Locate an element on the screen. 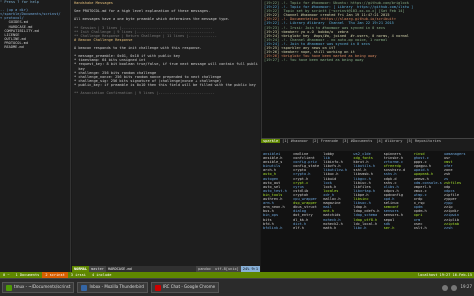  taskbar-button: Inbox - Mozilla Thunderbird is located at coordinates (112, 287).